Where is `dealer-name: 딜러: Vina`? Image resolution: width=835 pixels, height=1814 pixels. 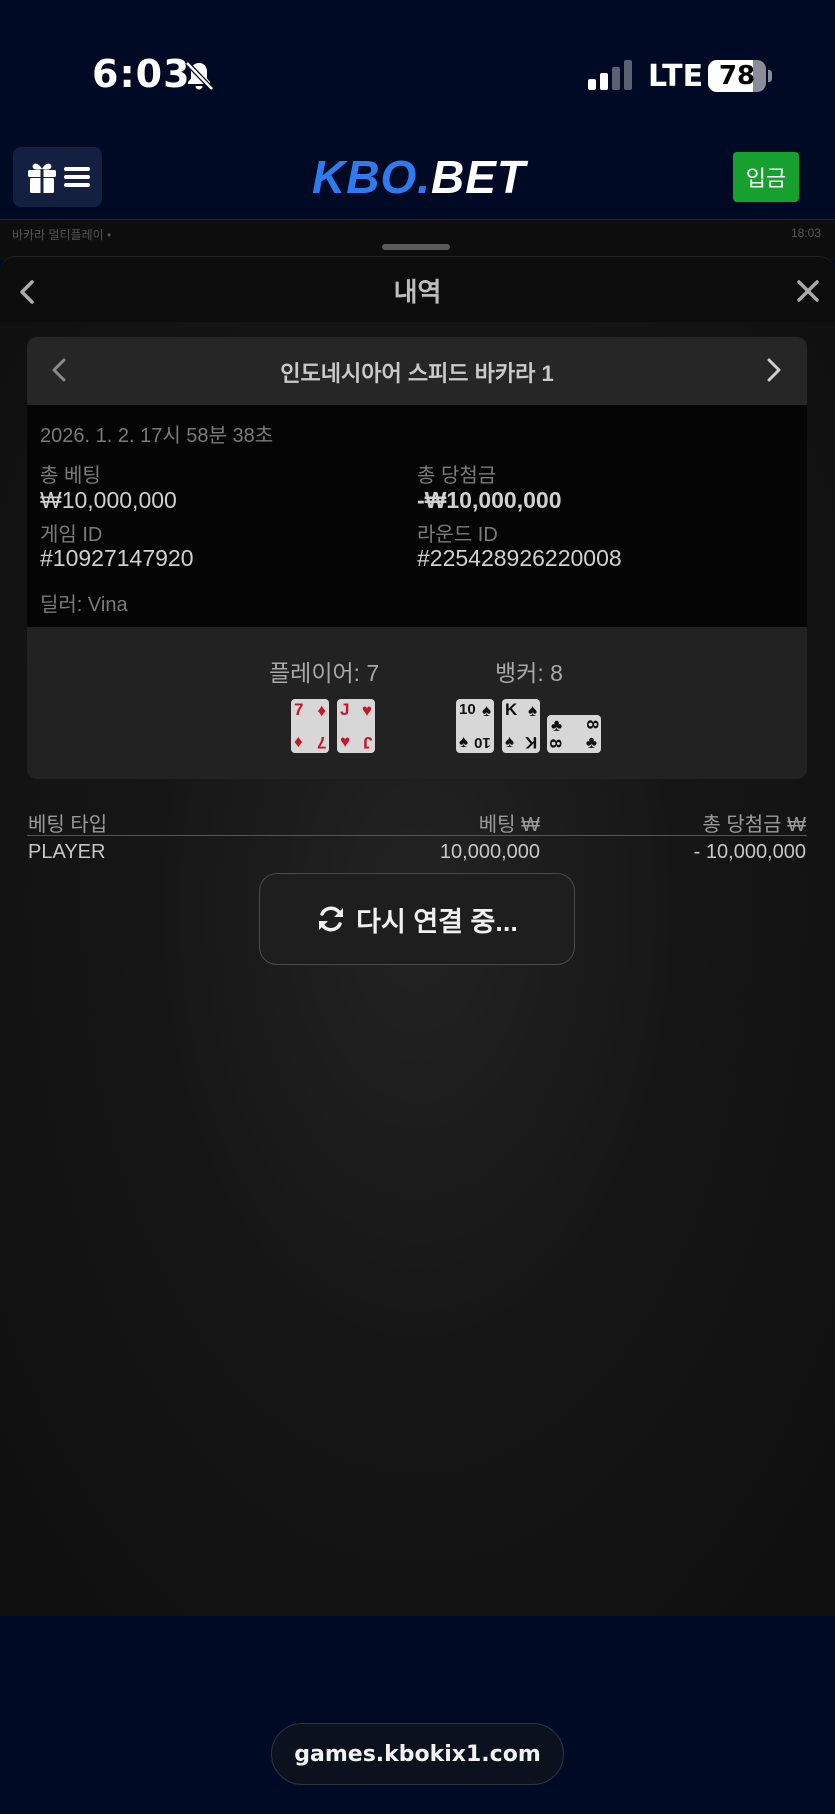 dealer-name: 딜러: Vina is located at coordinates (84, 605).